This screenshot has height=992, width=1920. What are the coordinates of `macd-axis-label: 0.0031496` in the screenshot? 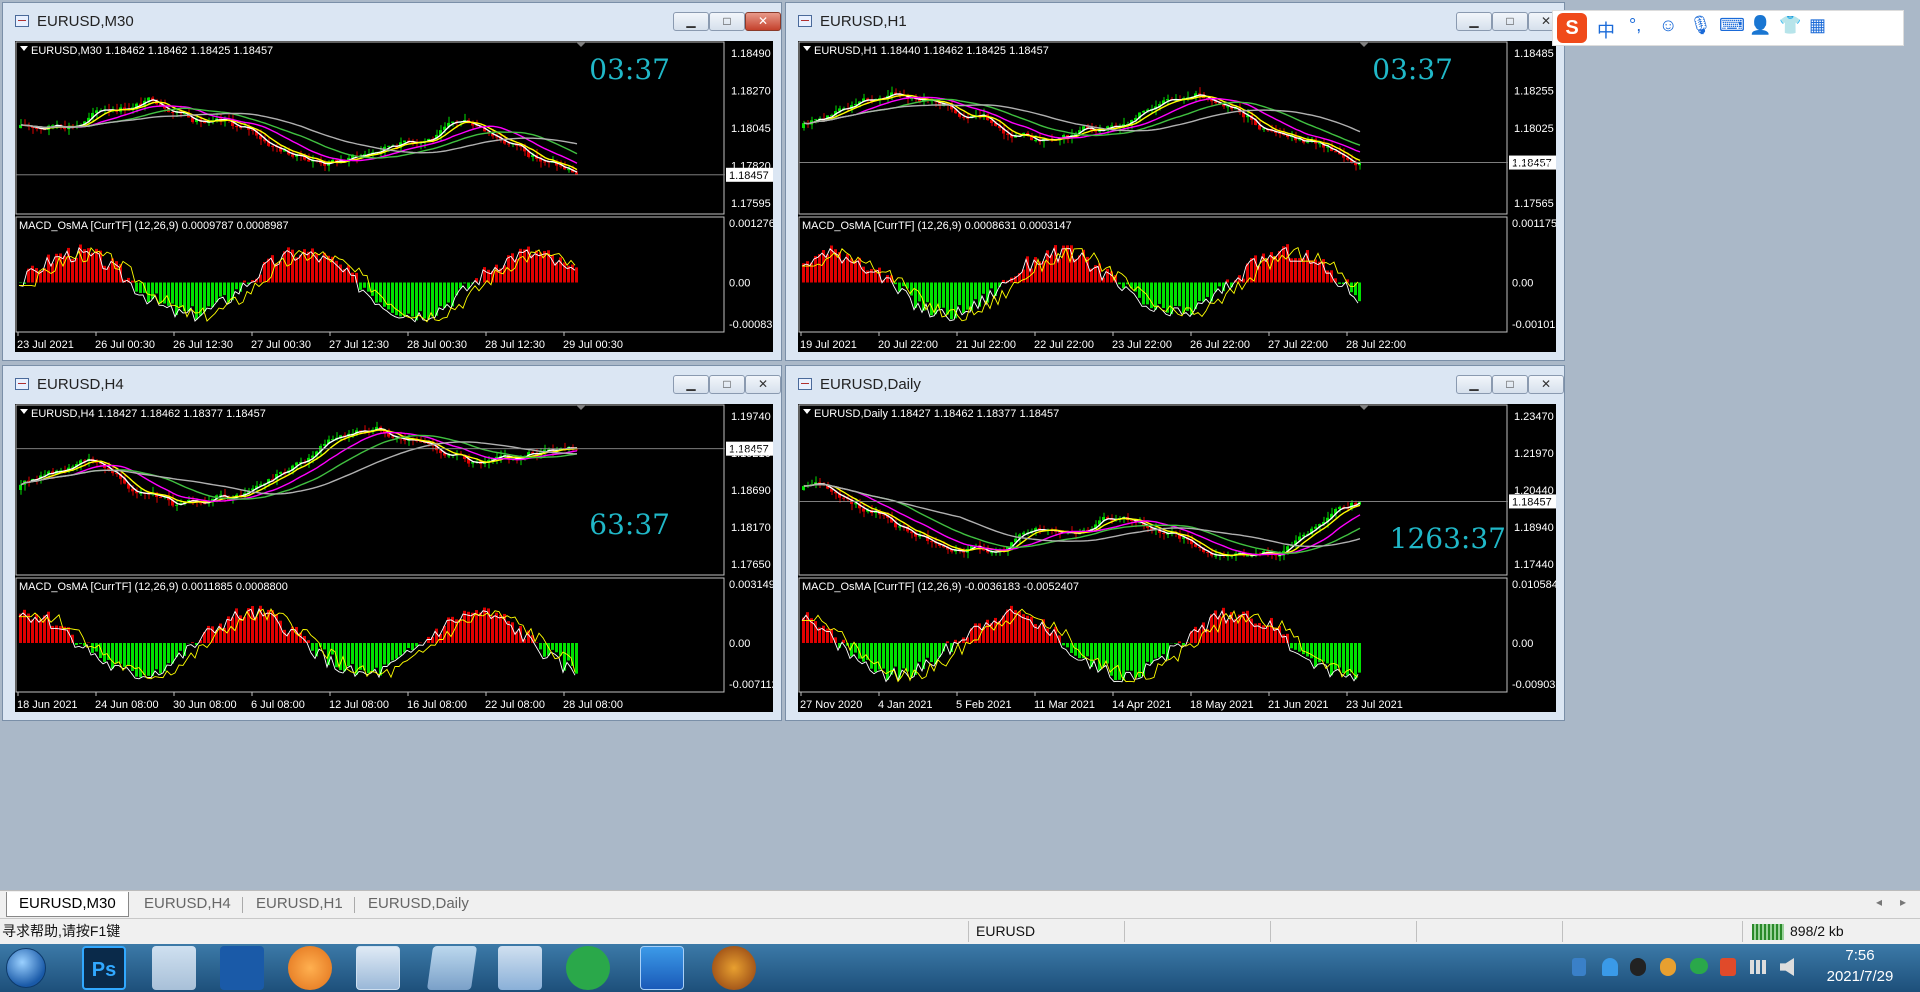 It's located at (751, 585).